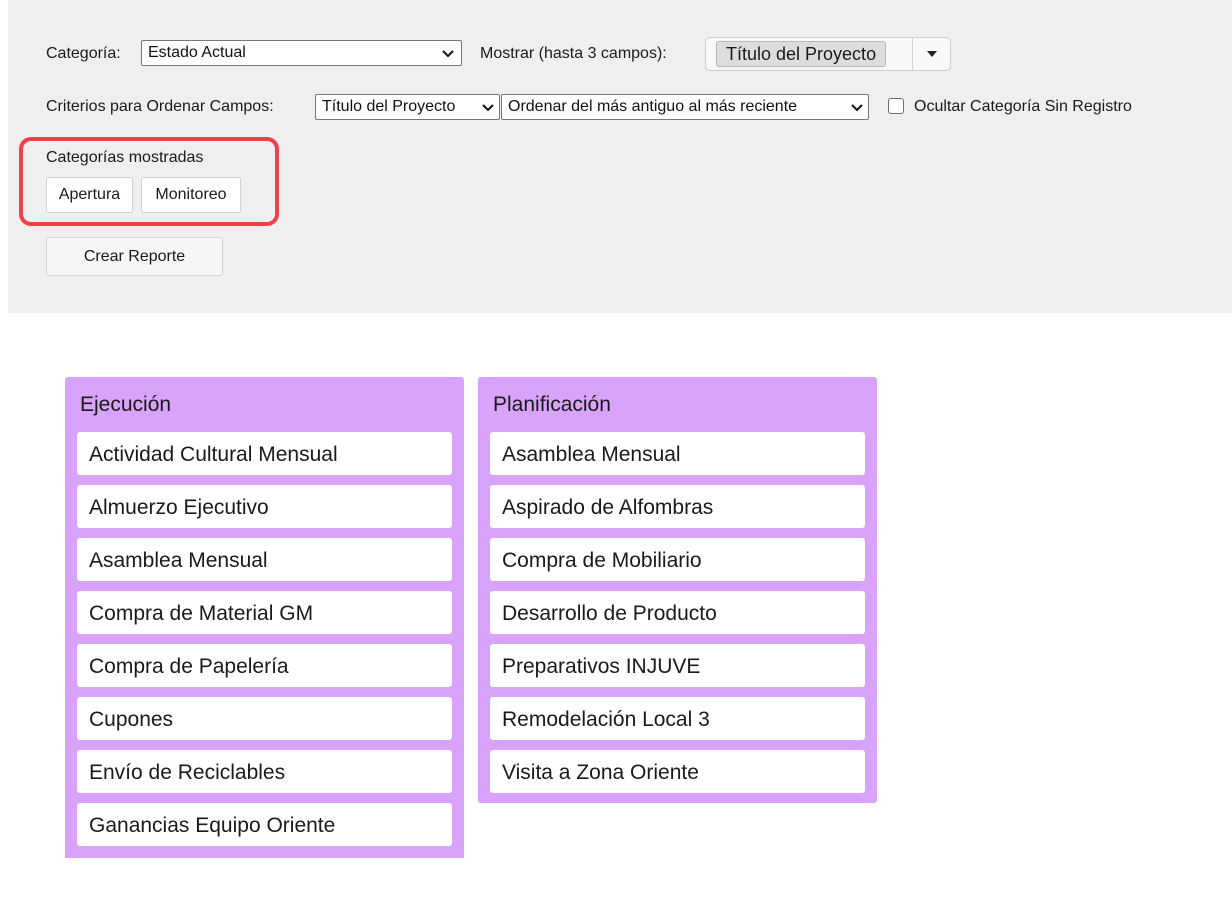  I want to click on project-card: Remodelación Local 3, so click(677, 718).